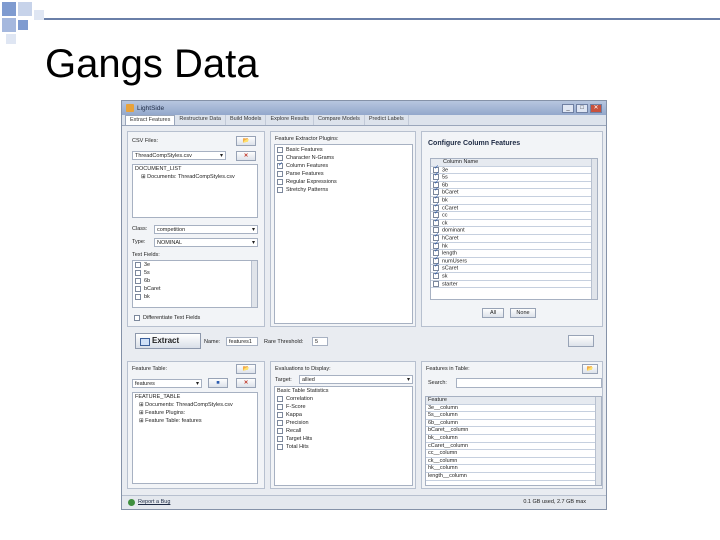 This screenshot has height=540, width=720. What do you see at coordinates (343, 182) in the screenshot?
I see `plugin-item: Regular Expressions` at bounding box center [343, 182].